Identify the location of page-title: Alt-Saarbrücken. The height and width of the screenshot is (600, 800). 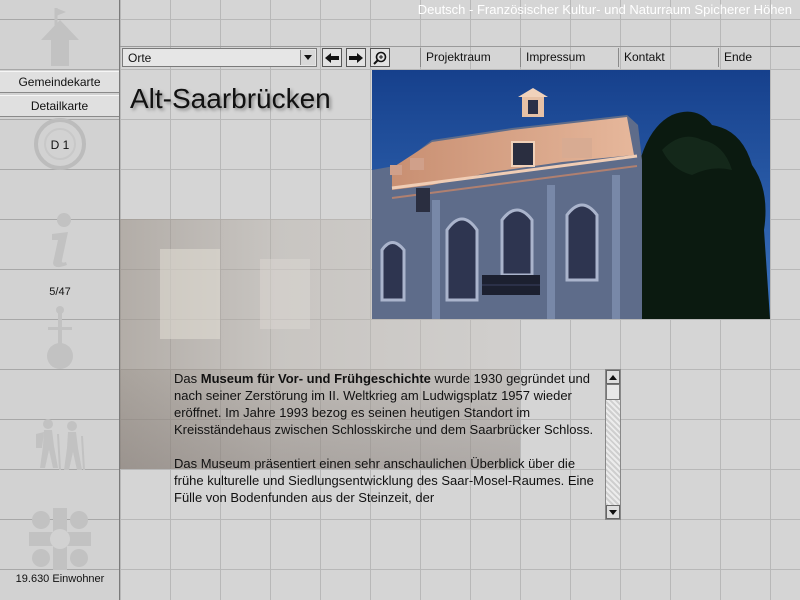
(230, 98).